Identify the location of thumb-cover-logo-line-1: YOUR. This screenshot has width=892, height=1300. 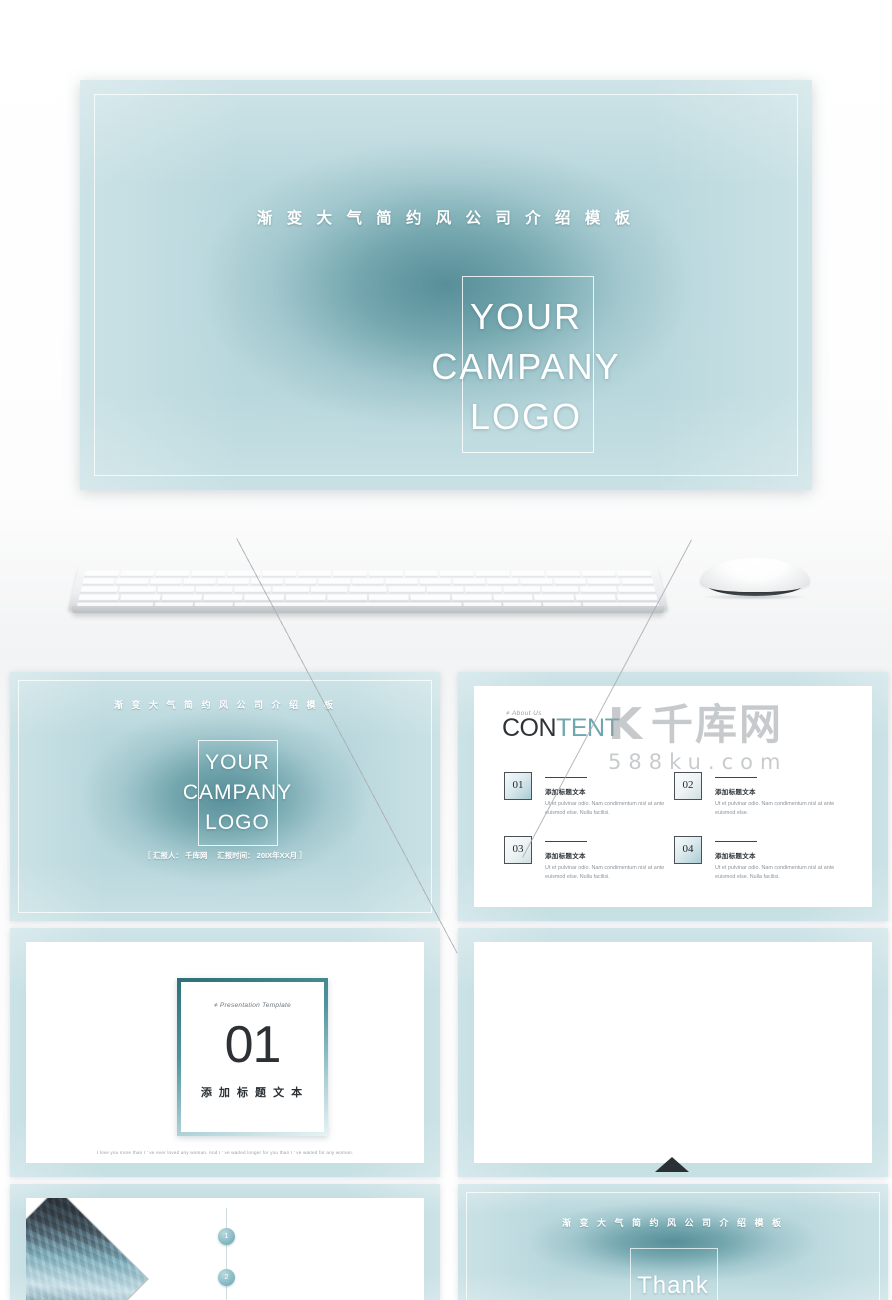
(237, 762).